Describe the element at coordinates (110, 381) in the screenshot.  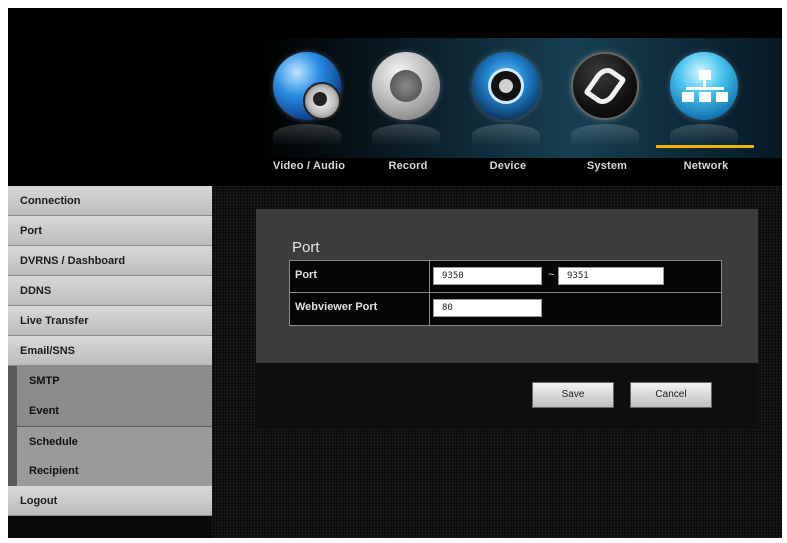
I see `sidebar-subitem-smtp: SMTP` at that location.